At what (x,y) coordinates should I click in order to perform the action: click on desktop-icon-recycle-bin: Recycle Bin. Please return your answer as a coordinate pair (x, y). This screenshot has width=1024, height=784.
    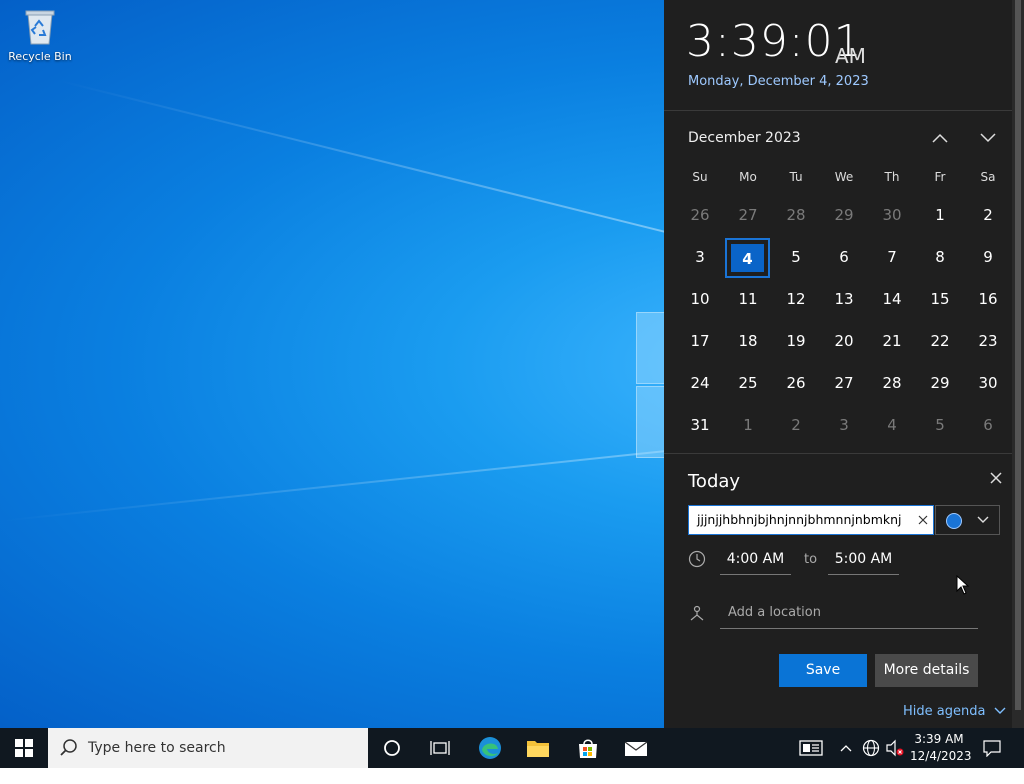
    Looking at the image, I should click on (40, 34).